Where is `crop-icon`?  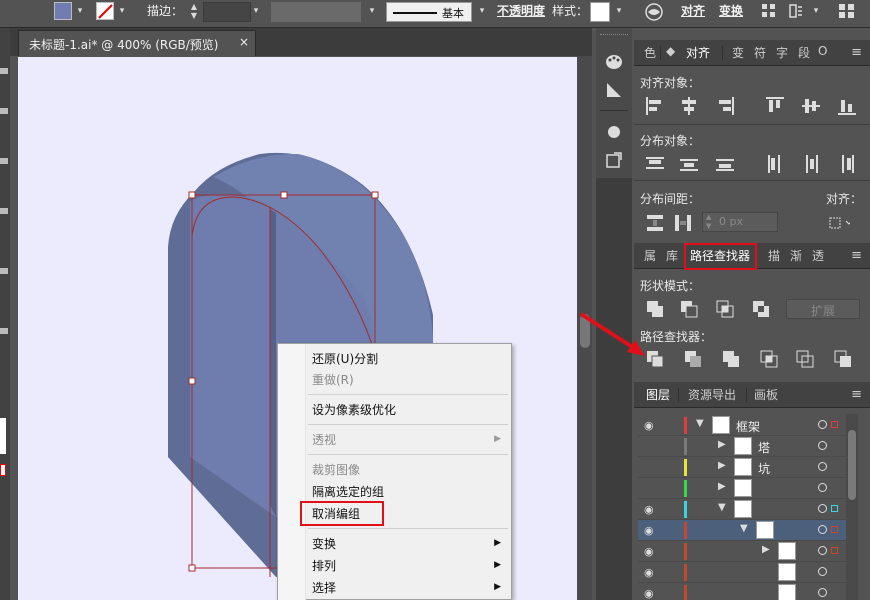 crop-icon is located at coordinates (769, 359).